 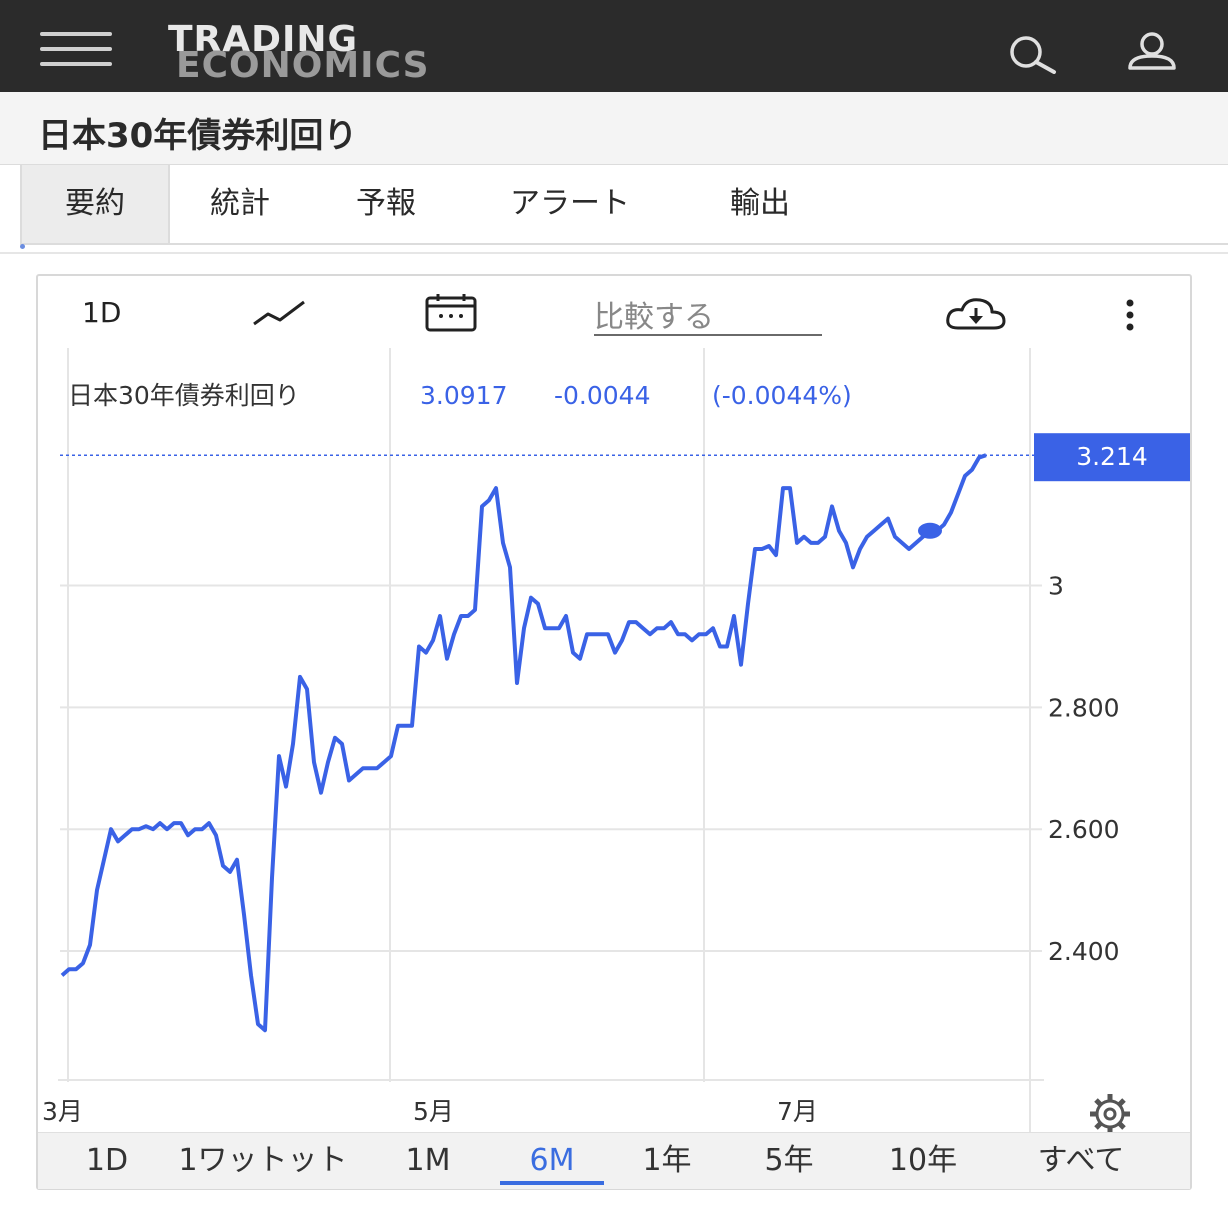 I want to click on legend-series-name: 日本30年債券利回り, so click(x=184, y=395).